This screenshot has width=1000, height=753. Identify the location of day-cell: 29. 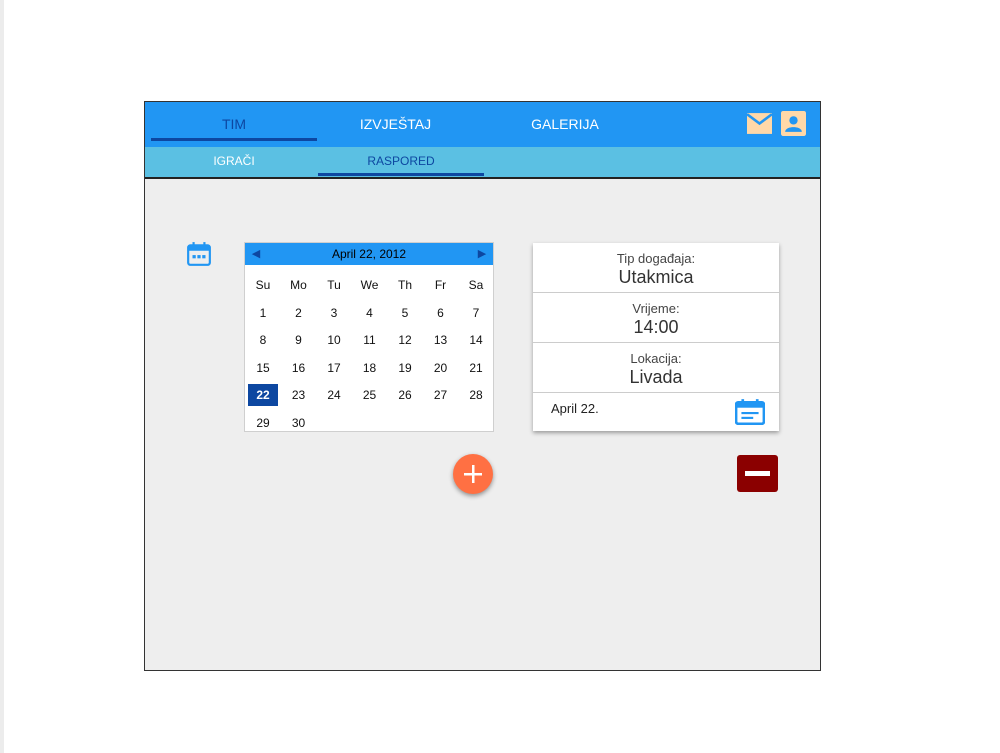
(263, 423).